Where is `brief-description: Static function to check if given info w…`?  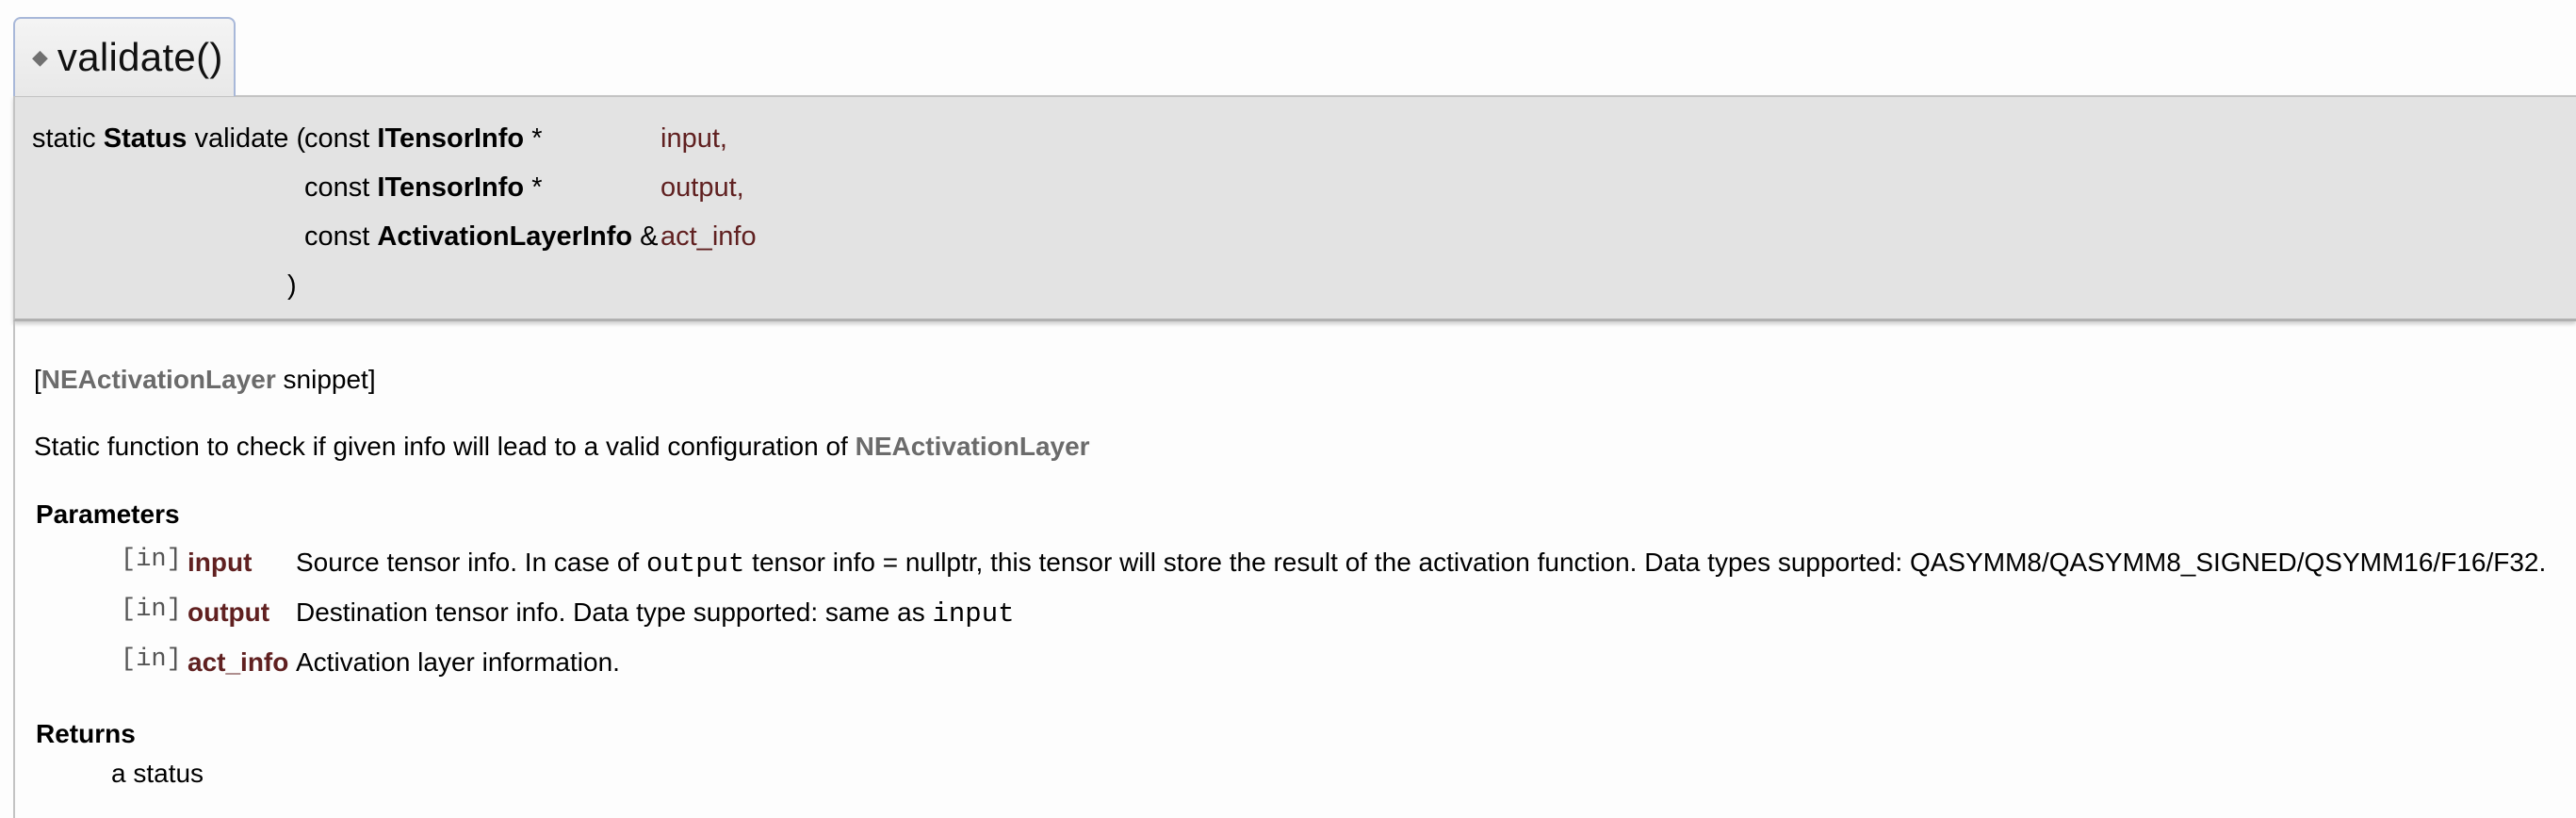
brief-description: Static function to check if given info w… is located at coordinates (562, 446).